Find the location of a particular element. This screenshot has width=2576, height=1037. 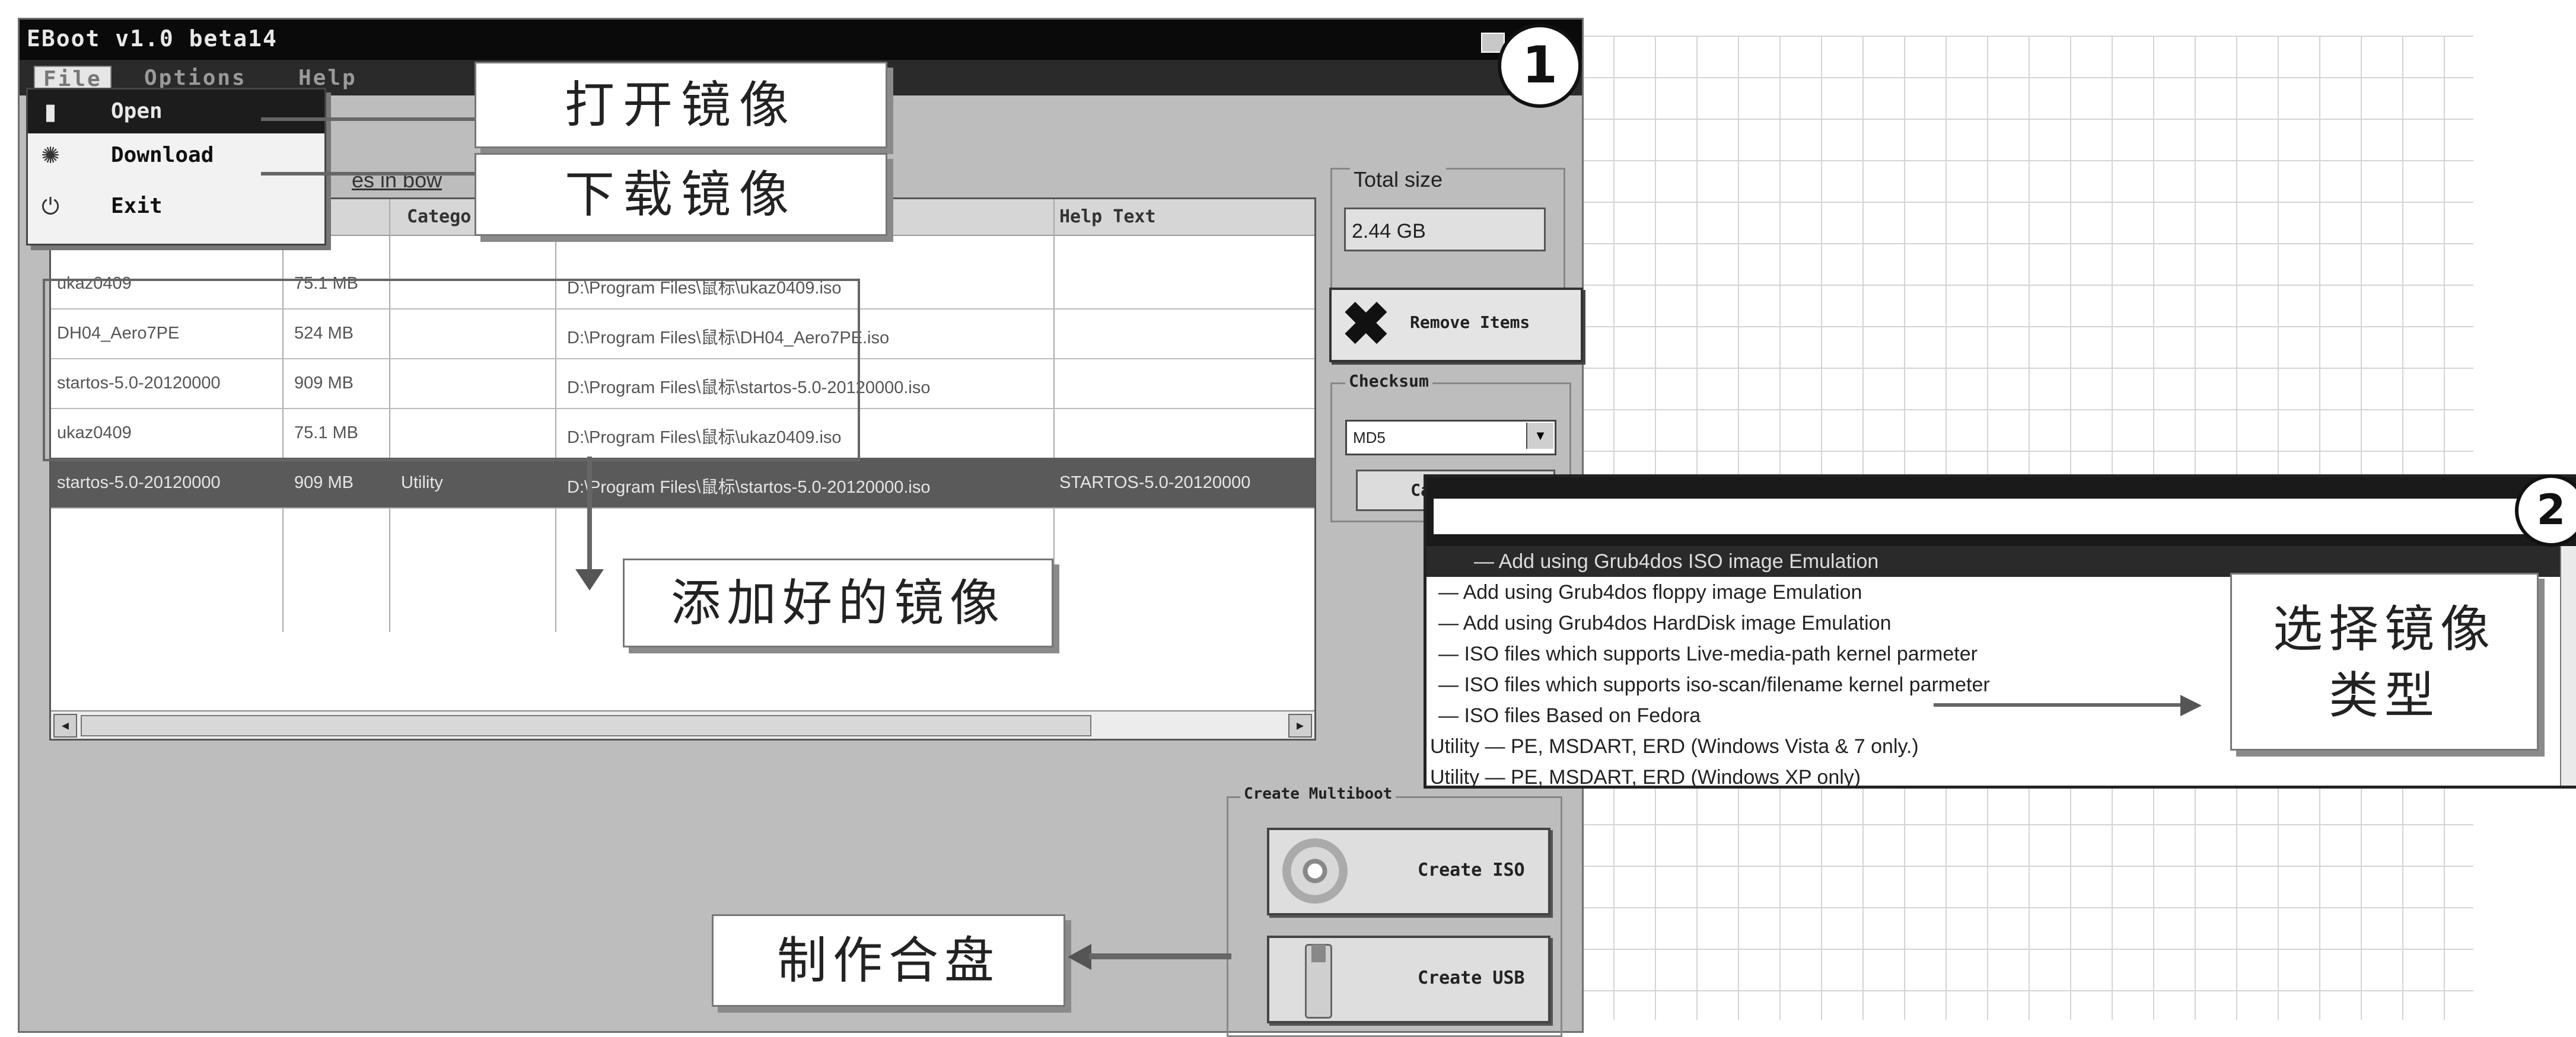

window-title: EBoot v1.0 beta14 is located at coordinates (152, 38).